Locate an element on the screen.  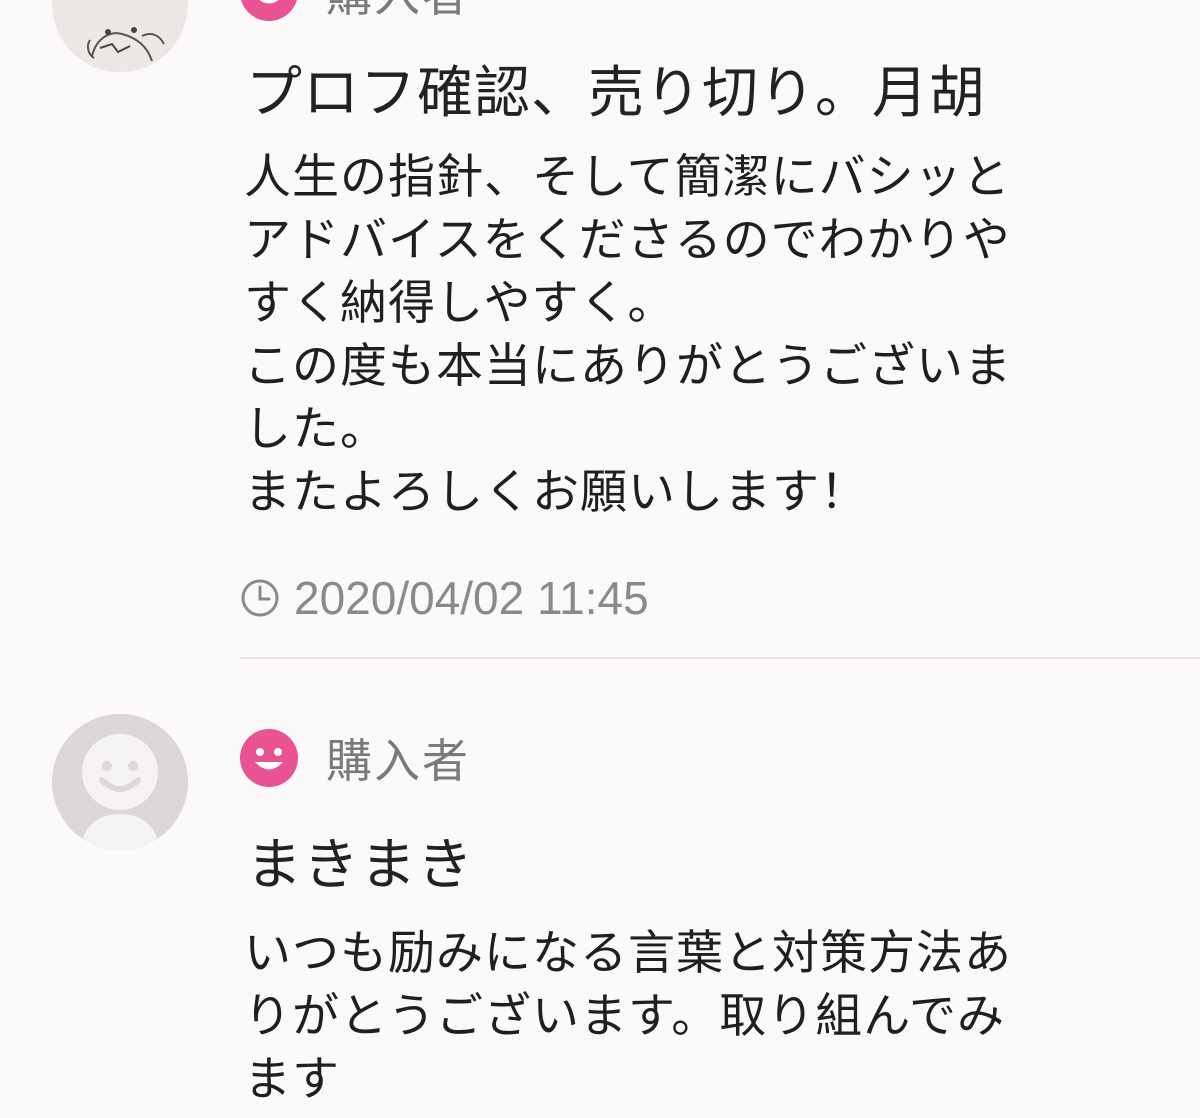
default-avatar-icon is located at coordinates (120, 782).